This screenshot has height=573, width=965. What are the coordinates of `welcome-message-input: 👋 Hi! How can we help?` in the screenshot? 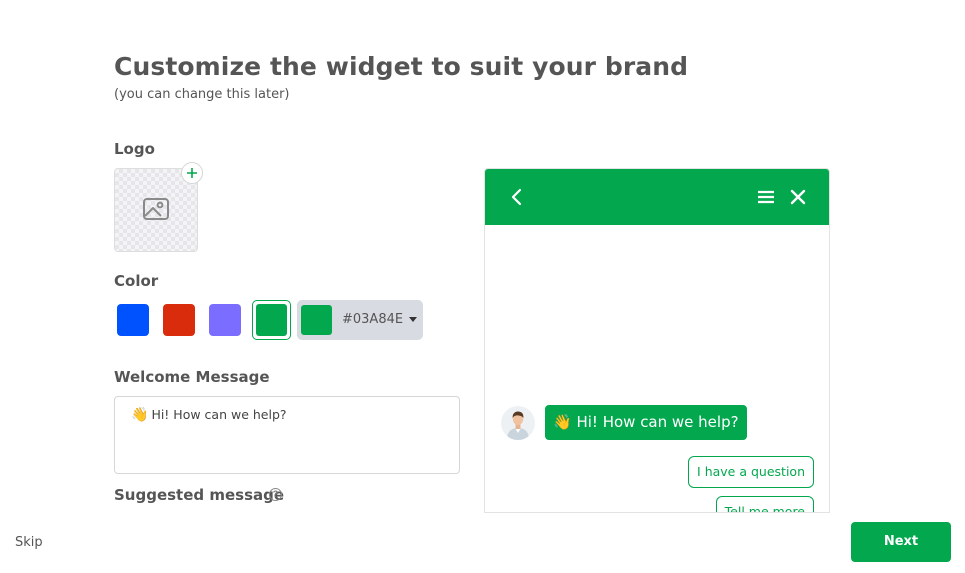 It's located at (287, 435).